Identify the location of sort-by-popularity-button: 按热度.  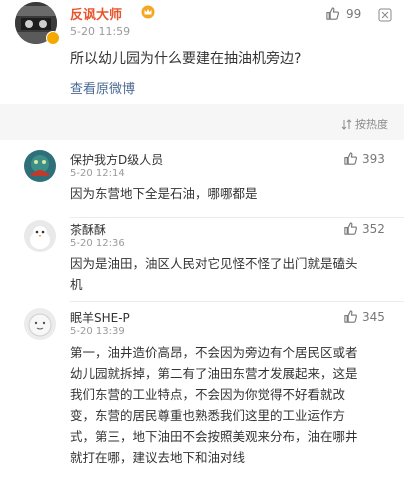
(364, 124).